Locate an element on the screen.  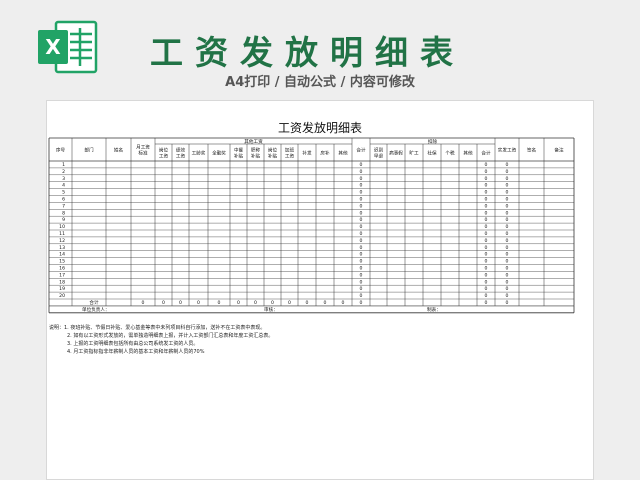
row-number: 8 is located at coordinates (63, 213).